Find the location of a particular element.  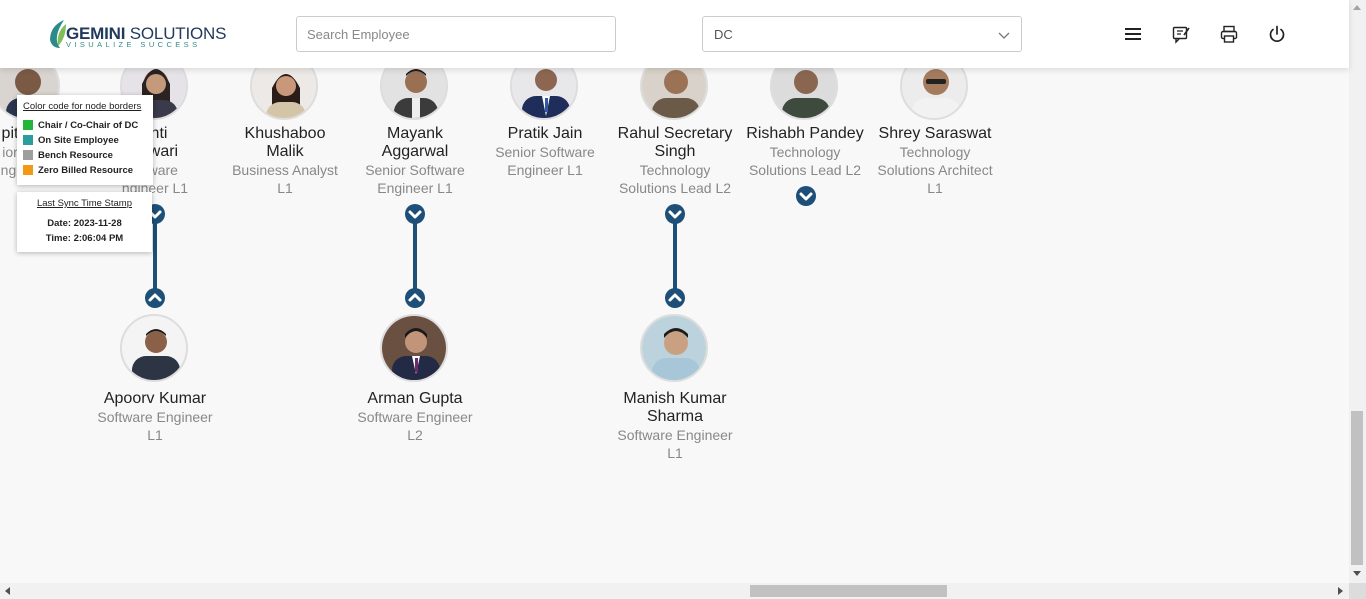

sync-time: Time: 2:06:04 PM is located at coordinates (84, 238).